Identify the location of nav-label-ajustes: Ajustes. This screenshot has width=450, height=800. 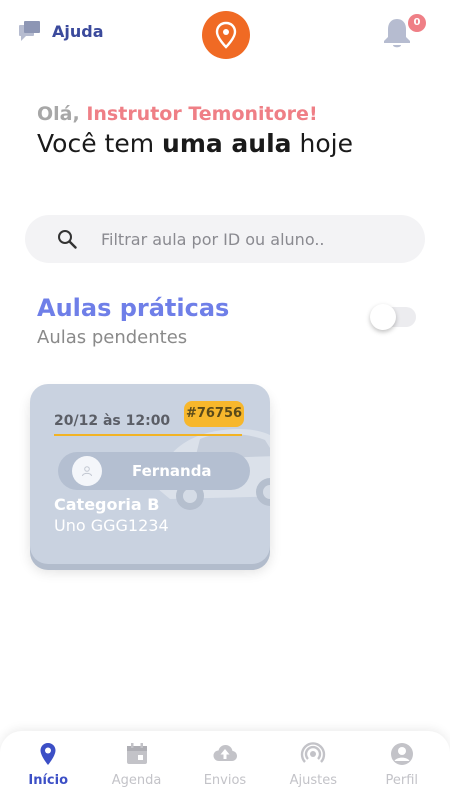
(313, 780).